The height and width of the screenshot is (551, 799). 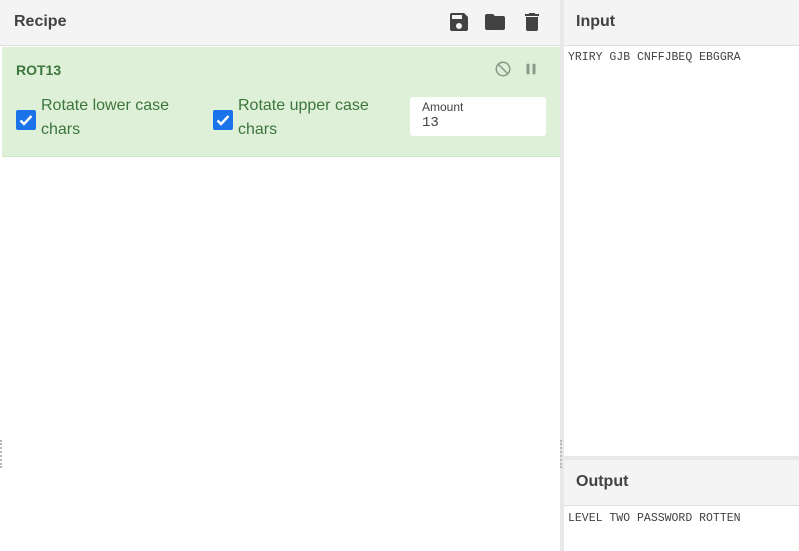 I want to click on save-icon, so click(x=459, y=22).